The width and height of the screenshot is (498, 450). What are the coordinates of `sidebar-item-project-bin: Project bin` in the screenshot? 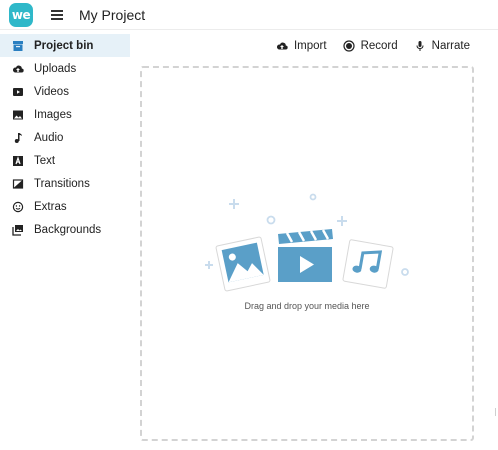 It's located at (65, 45).